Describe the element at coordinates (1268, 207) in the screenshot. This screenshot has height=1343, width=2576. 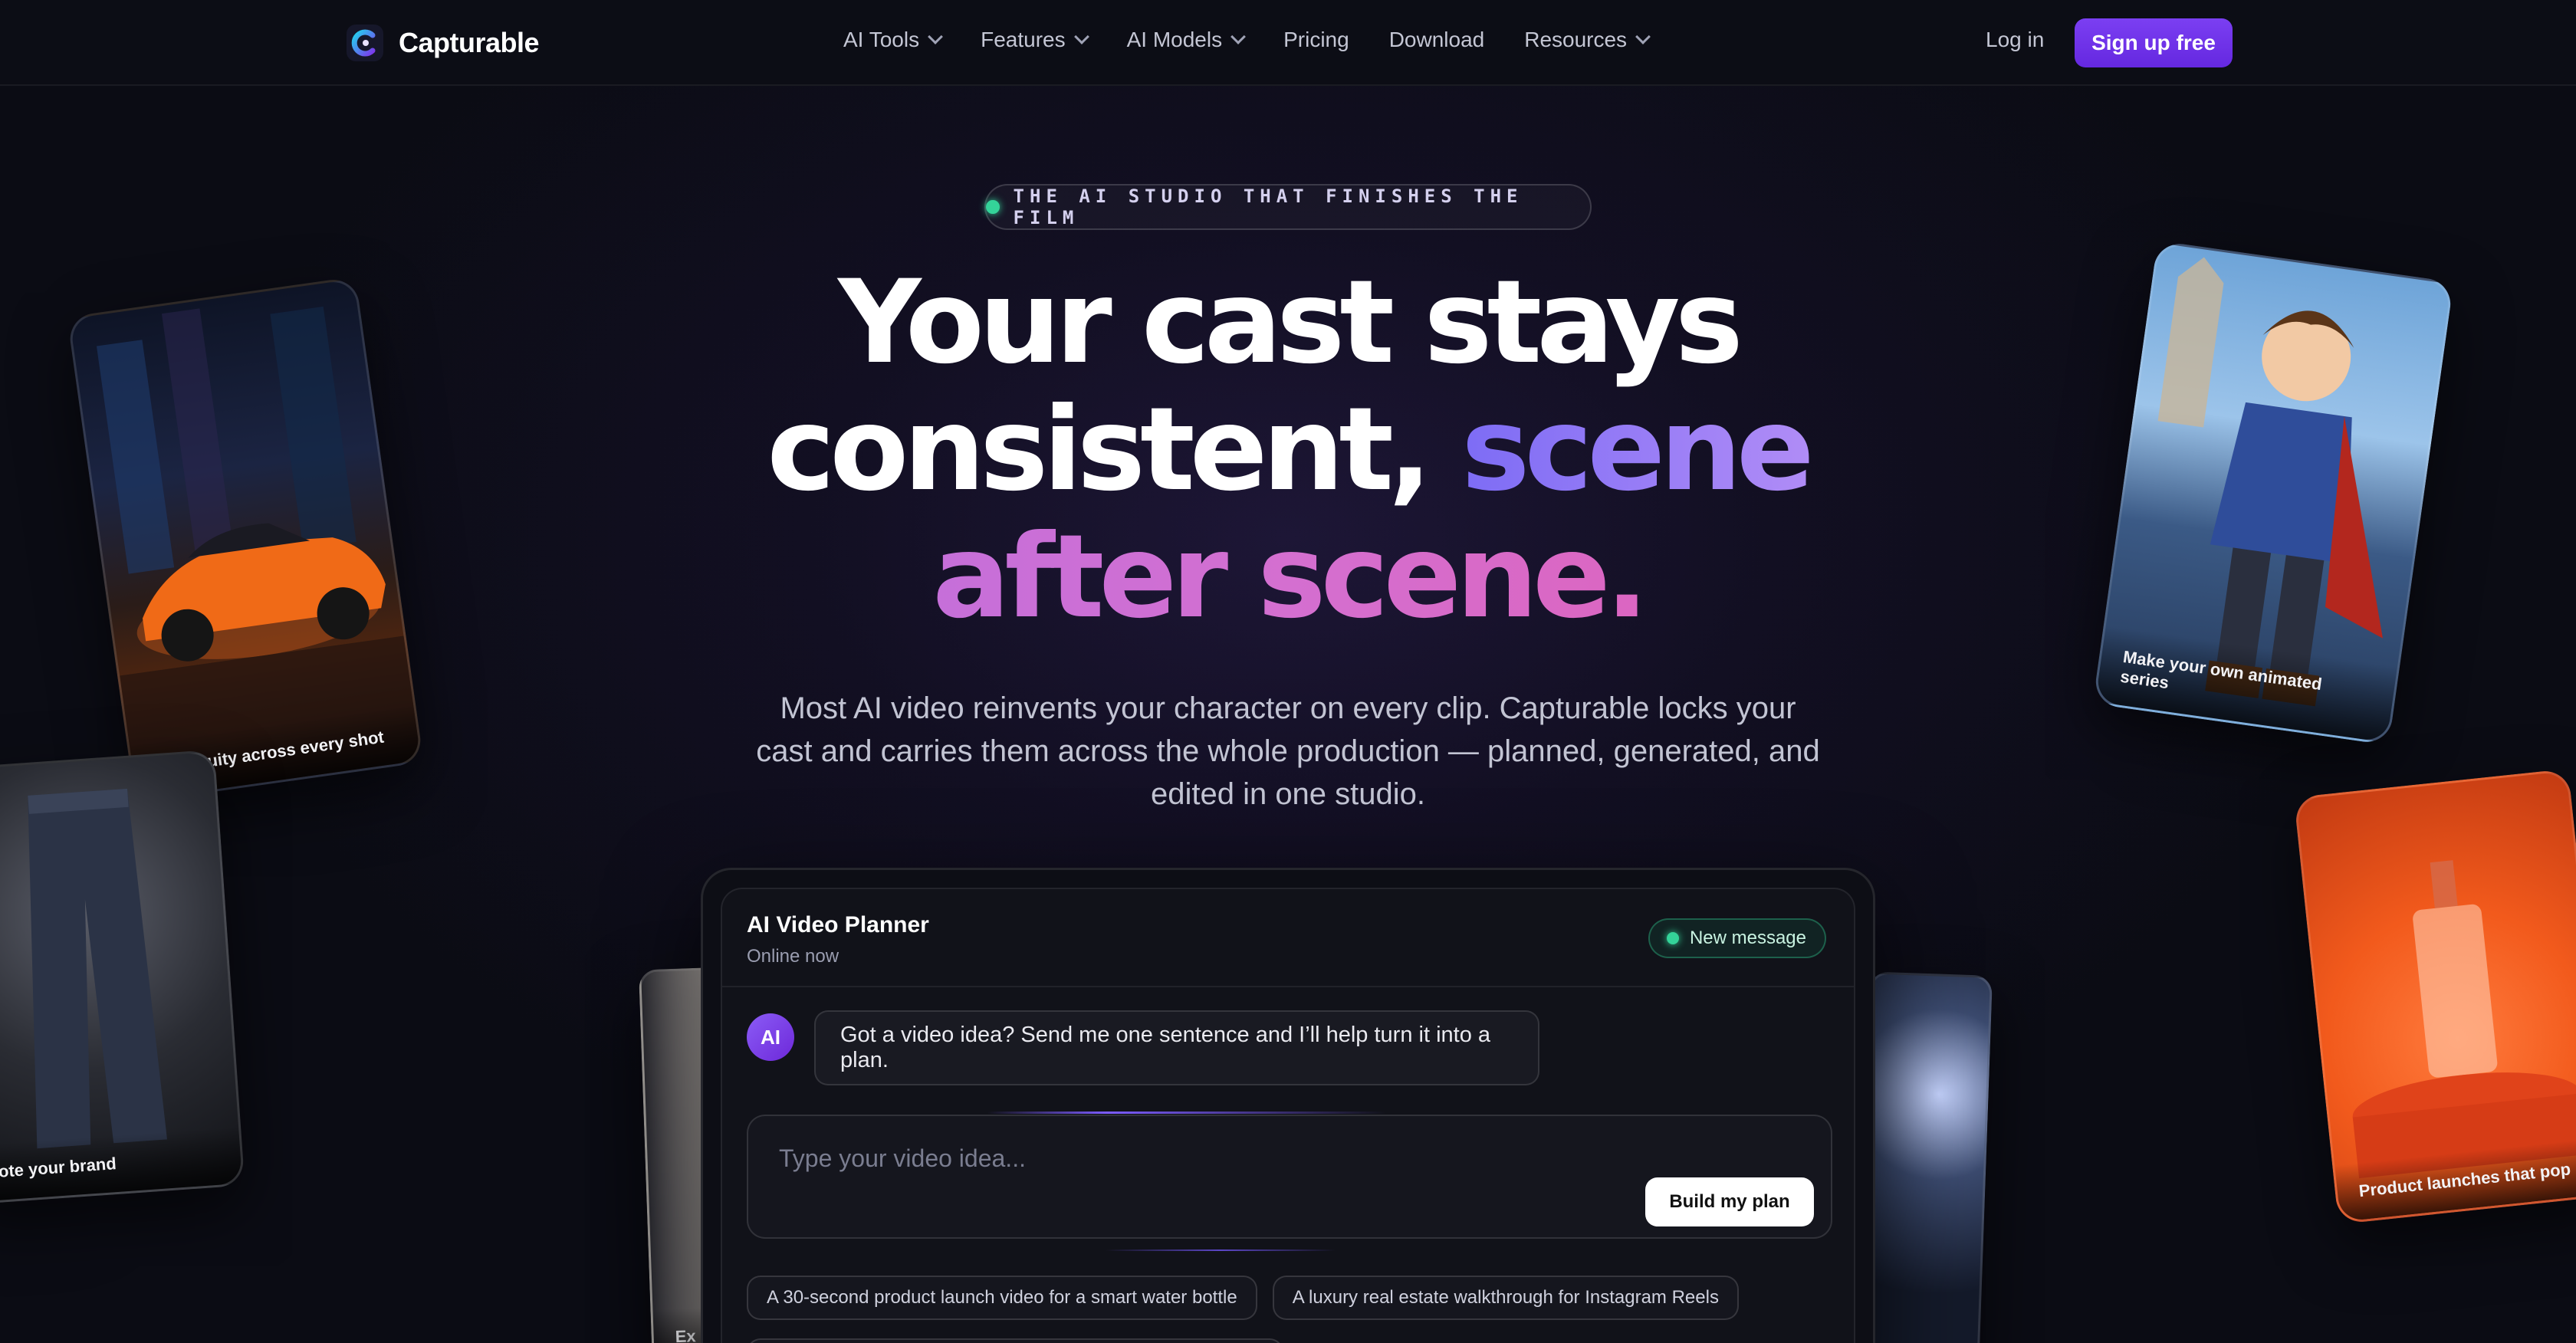
I see `eyebrow-text: THE AI STUDIO THAT FINISHES THE FILM` at that location.